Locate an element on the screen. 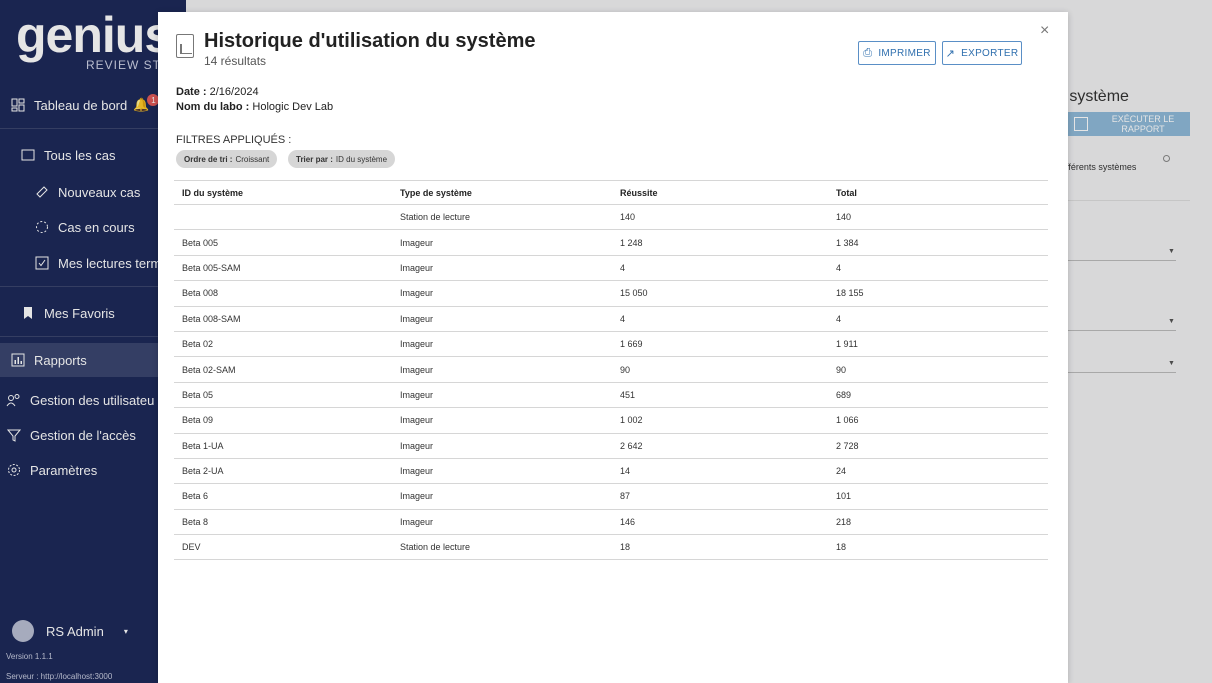  table-cell: 2 642 is located at coordinates (631, 445).